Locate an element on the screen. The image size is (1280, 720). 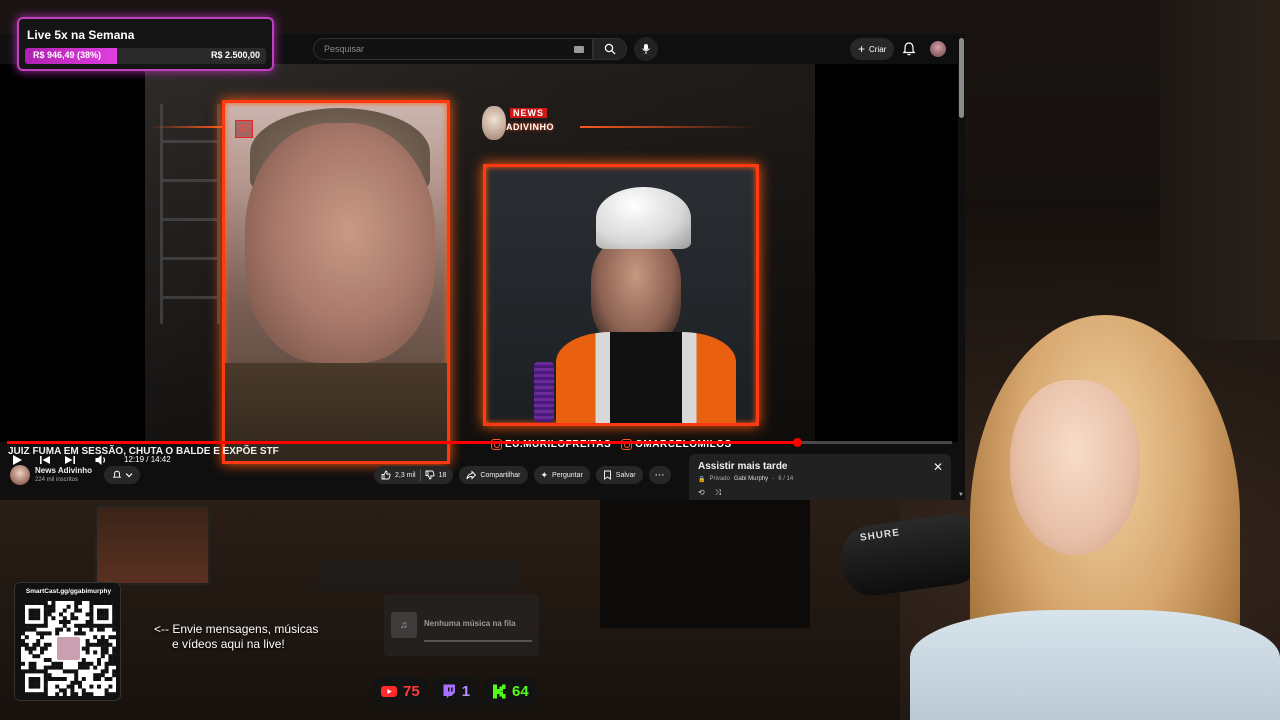
music-queue-widget: ♫ Nenhuma música na fila is located at coordinates (461, 625).